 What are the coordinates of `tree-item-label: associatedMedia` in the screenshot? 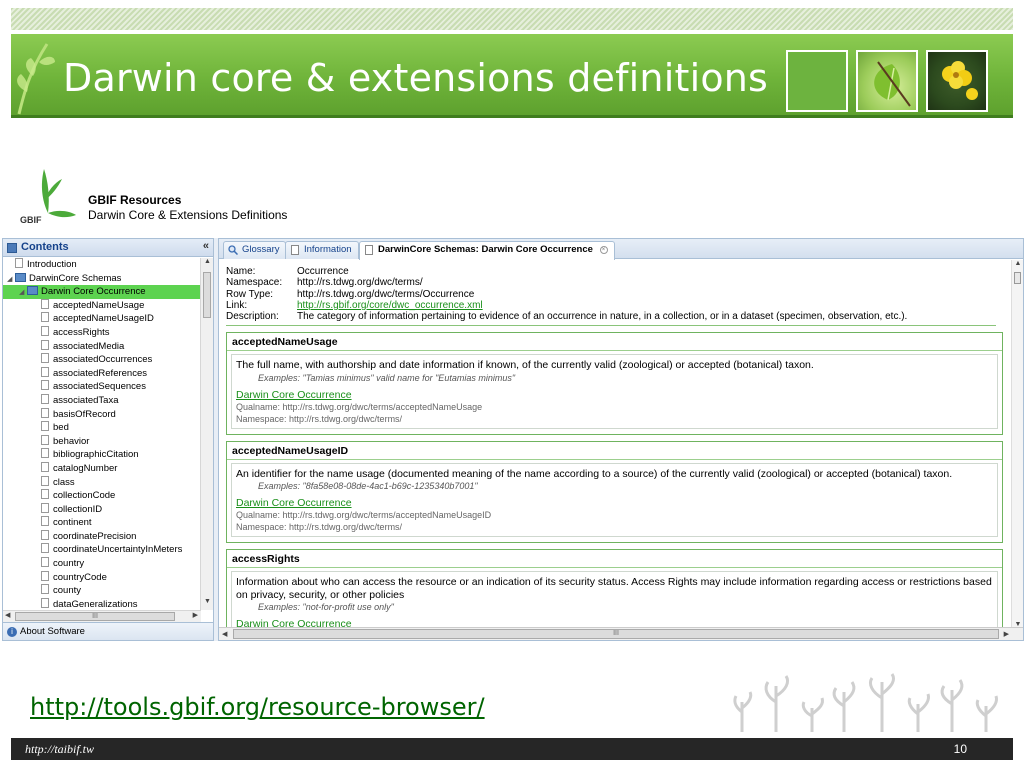 It's located at (89, 346).